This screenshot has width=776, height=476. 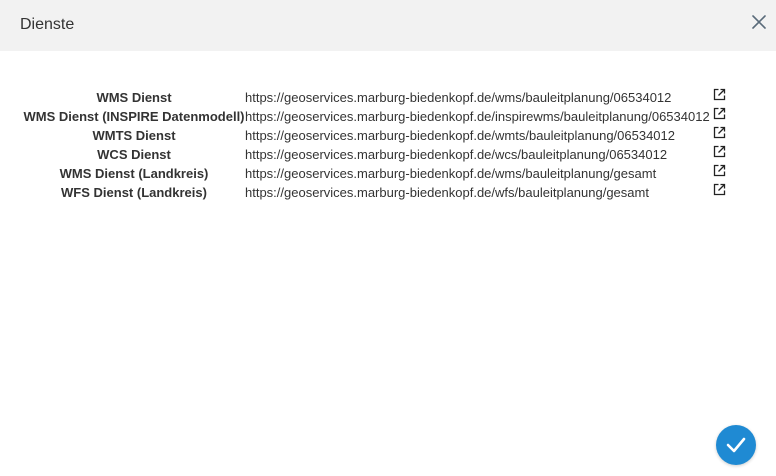 I want to click on checkmark-icon, so click(x=736, y=445).